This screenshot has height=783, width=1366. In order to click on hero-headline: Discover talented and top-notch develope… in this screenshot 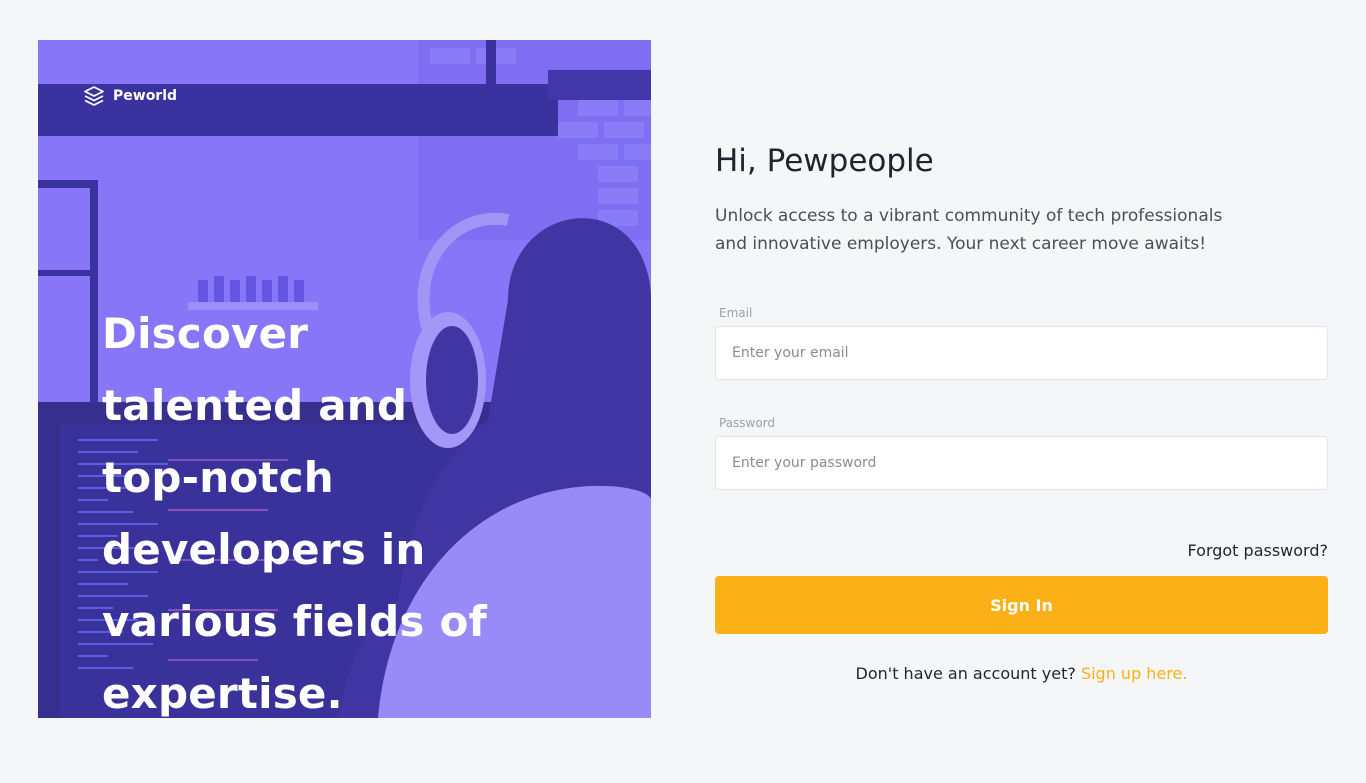, I will do `click(294, 513)`.